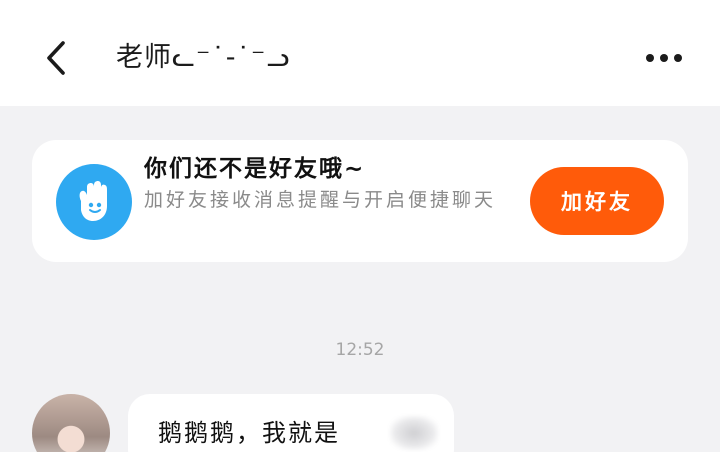 The height and width of the screenshot is (452, 720). What do you see at coordinates (597, 201) in the screenshot?
I see `add-friend-button: 加好友` at bounding box center [597, 201].